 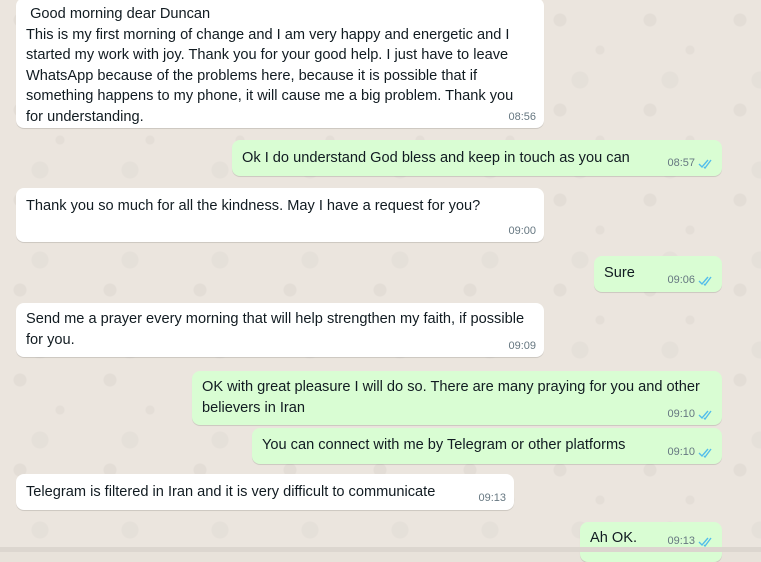 I want to click on message-time: 08:56, so click(x=522, y=117).